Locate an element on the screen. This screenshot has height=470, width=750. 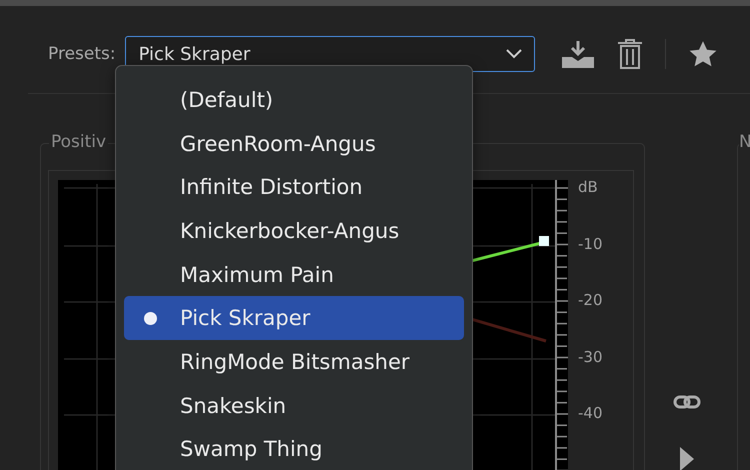
link-icon is located at coordinates (687, 402).